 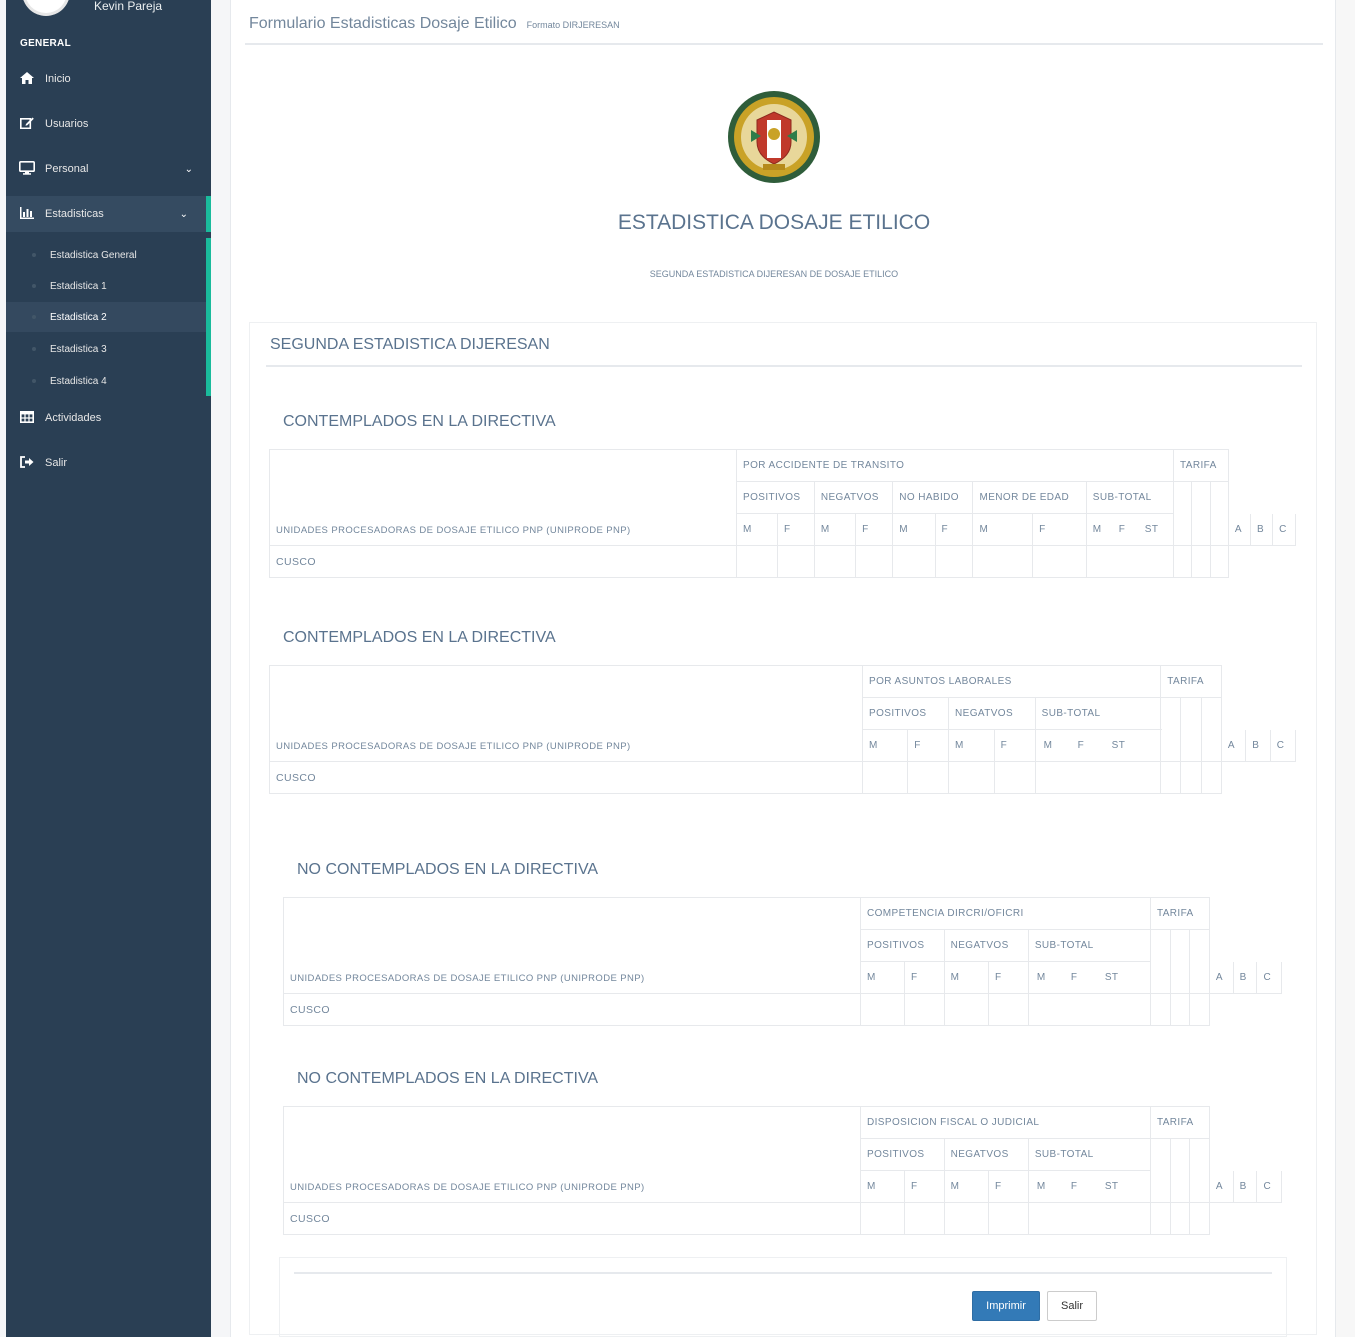 I want to click on sidebar-item-personal: Personal ⌄, so click(x=108, y=169).